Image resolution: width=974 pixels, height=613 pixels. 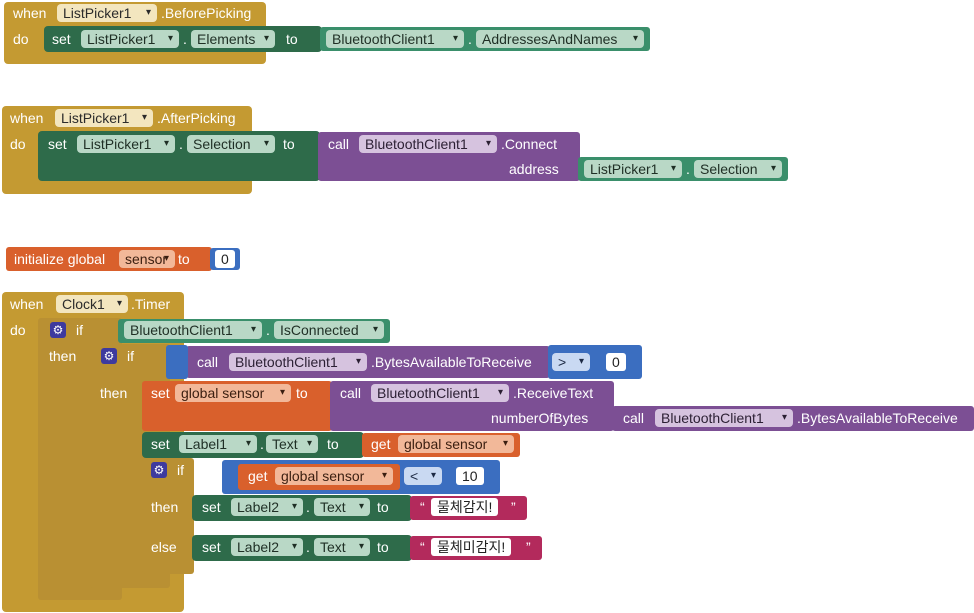 What do you see at coordinates (529, 144) in the screenshot?
I see `connect-method-label: .Connect` at bounding box center [529, 144].